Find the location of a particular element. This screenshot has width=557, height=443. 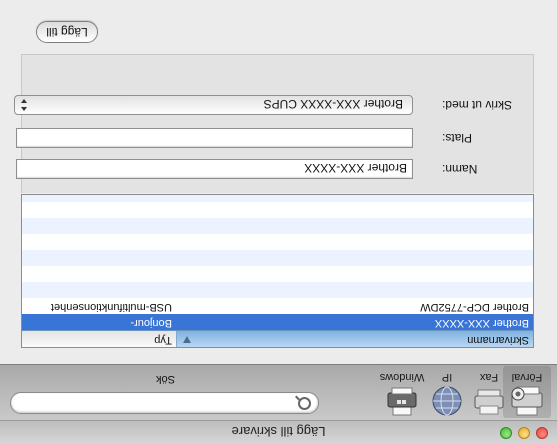

column-header-name: Skrivarnamn is located at coordinates (354, 339).